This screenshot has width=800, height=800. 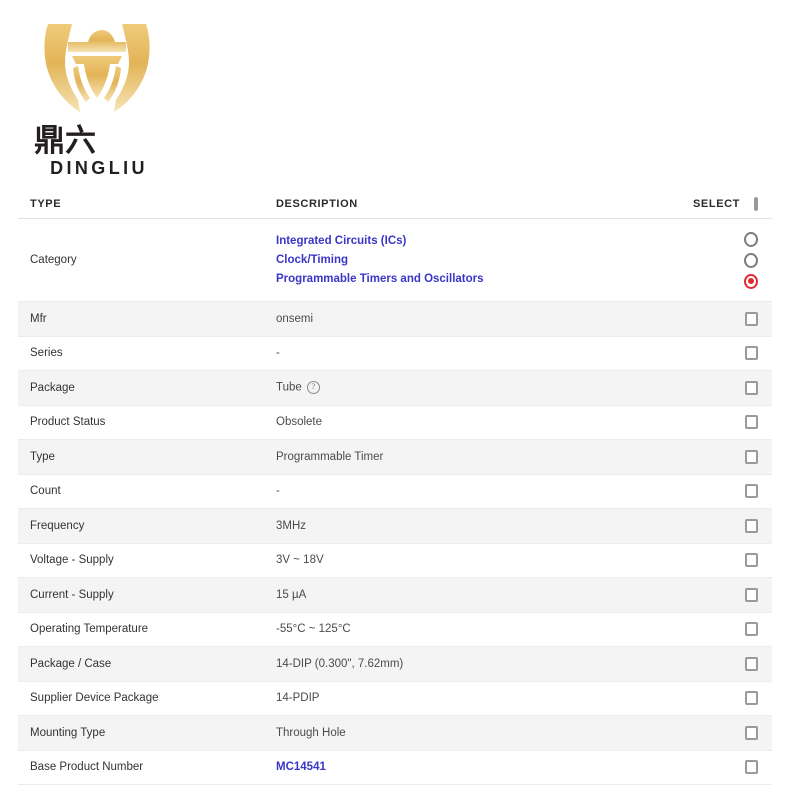 I want to click on row-value: MC14541, so click(x=483, y=767).